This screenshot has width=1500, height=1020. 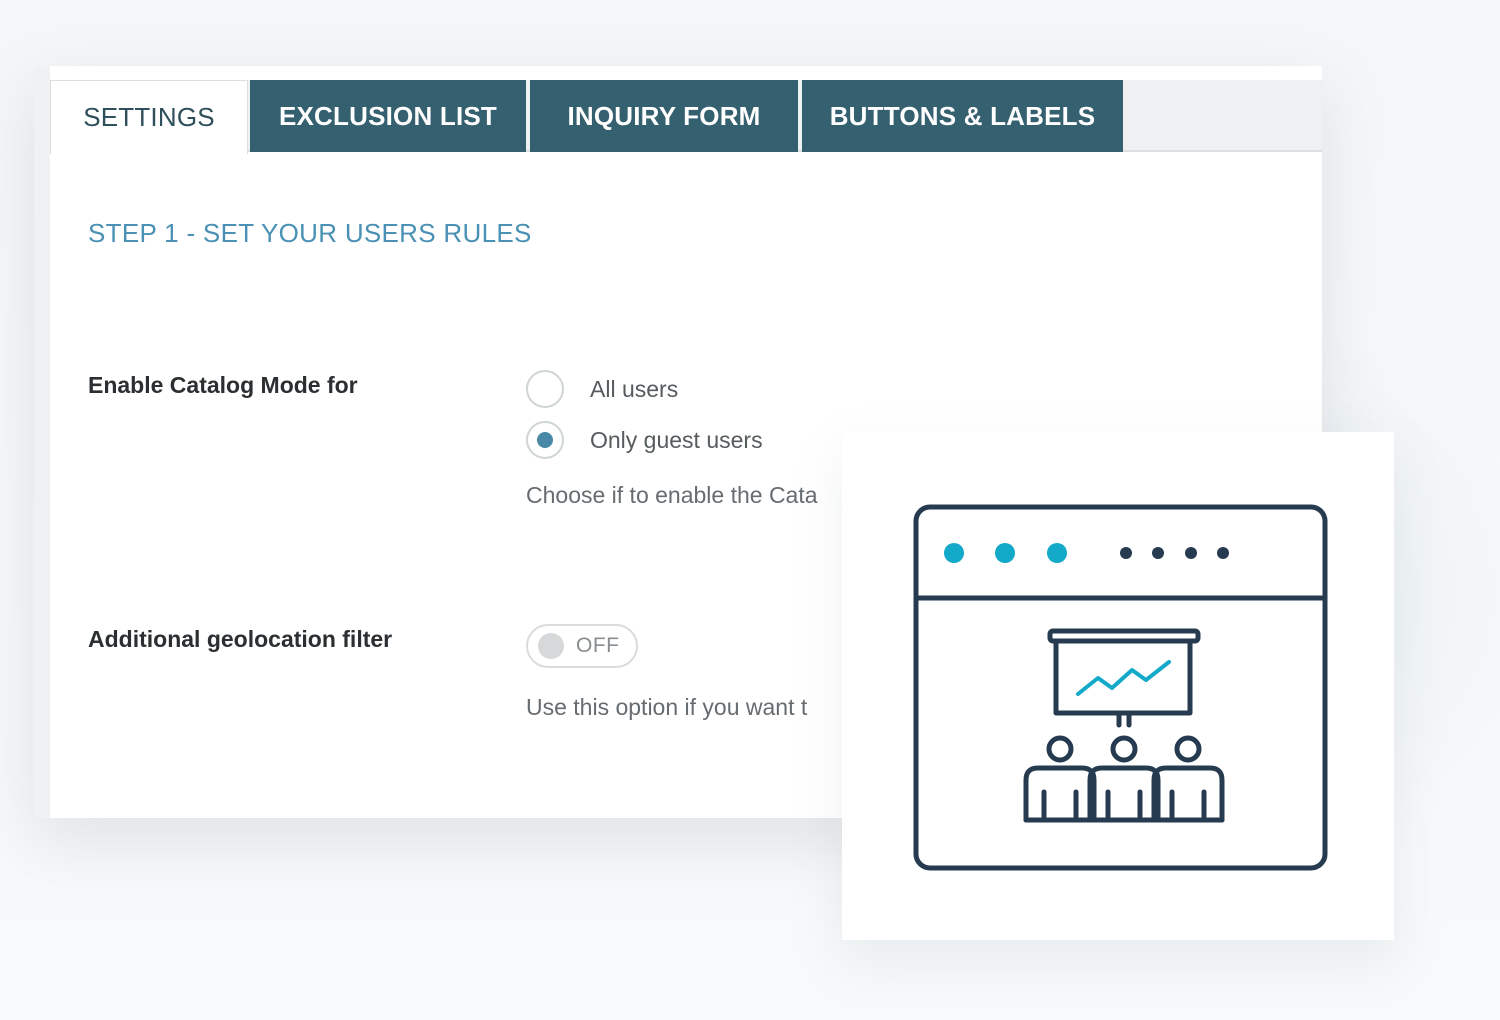 What do you see at coordinates (149, 117) in the screenshot?
I see `tab-settings: SETTINGS` at bounding box center [149, 117].